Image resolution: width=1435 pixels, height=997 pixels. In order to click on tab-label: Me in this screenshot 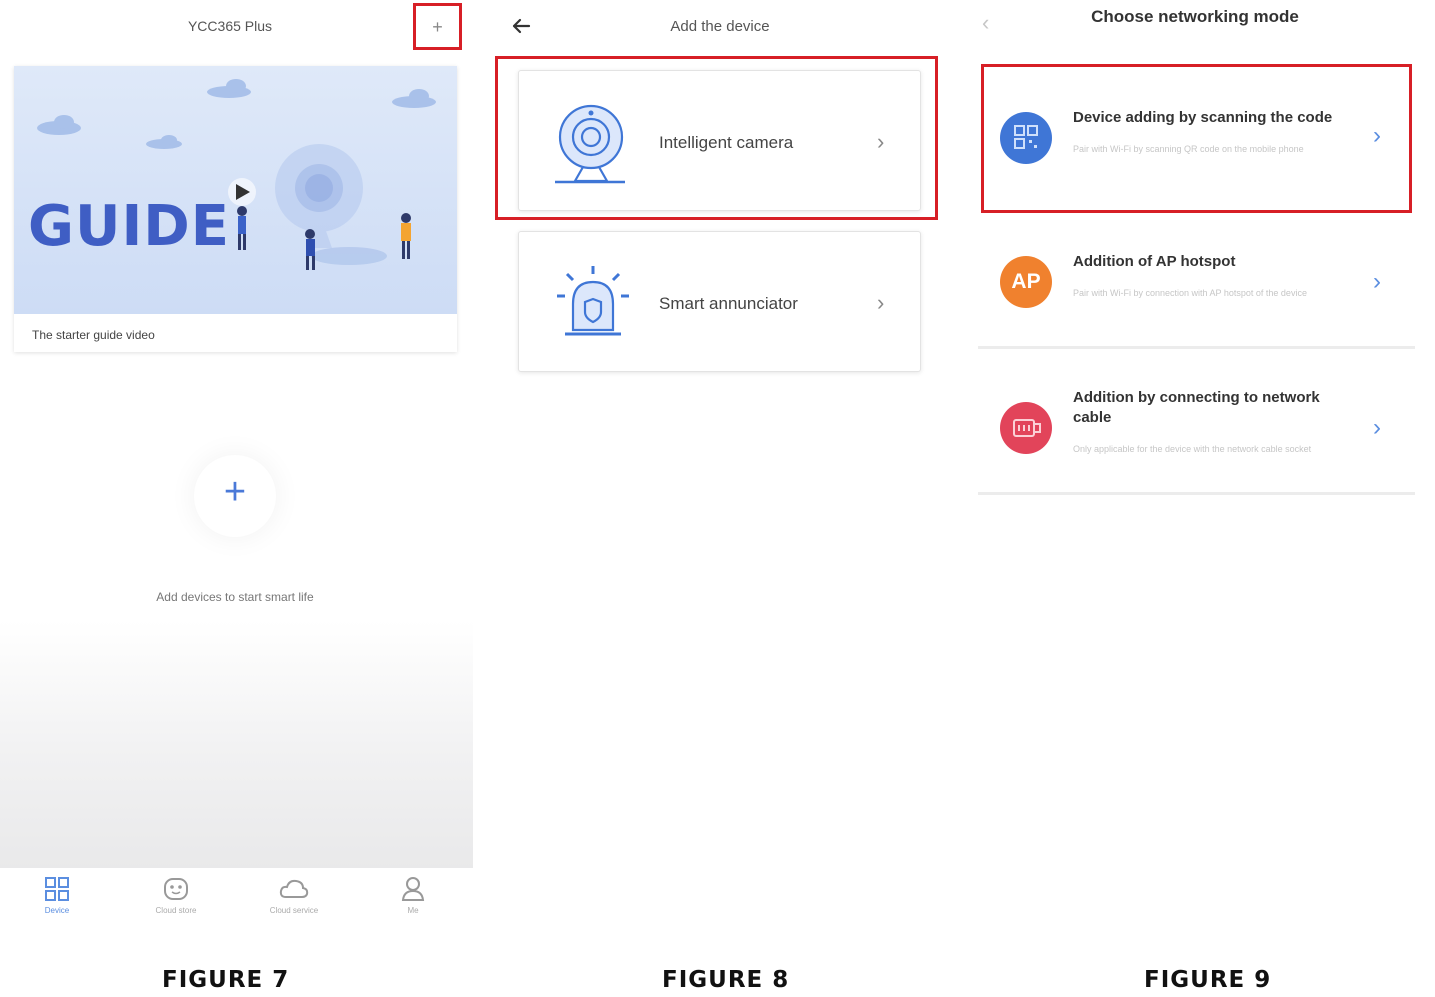, I will do `click(413, 910)`.